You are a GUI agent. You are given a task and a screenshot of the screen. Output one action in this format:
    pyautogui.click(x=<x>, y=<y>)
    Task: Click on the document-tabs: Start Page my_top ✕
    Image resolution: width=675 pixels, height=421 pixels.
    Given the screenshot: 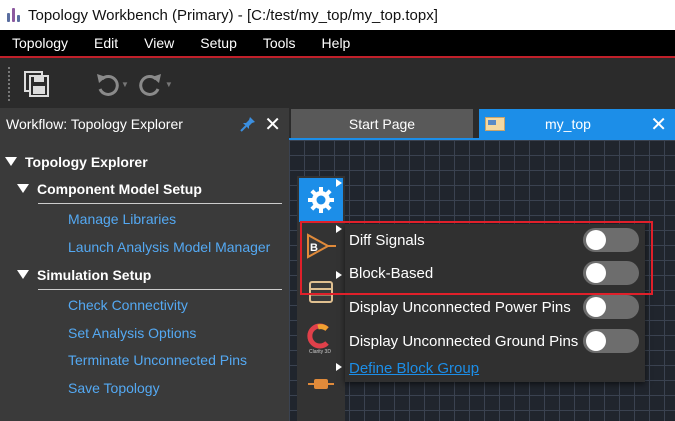 What is the action you would take?
    pyautogui.click(x=482, y=124)
    